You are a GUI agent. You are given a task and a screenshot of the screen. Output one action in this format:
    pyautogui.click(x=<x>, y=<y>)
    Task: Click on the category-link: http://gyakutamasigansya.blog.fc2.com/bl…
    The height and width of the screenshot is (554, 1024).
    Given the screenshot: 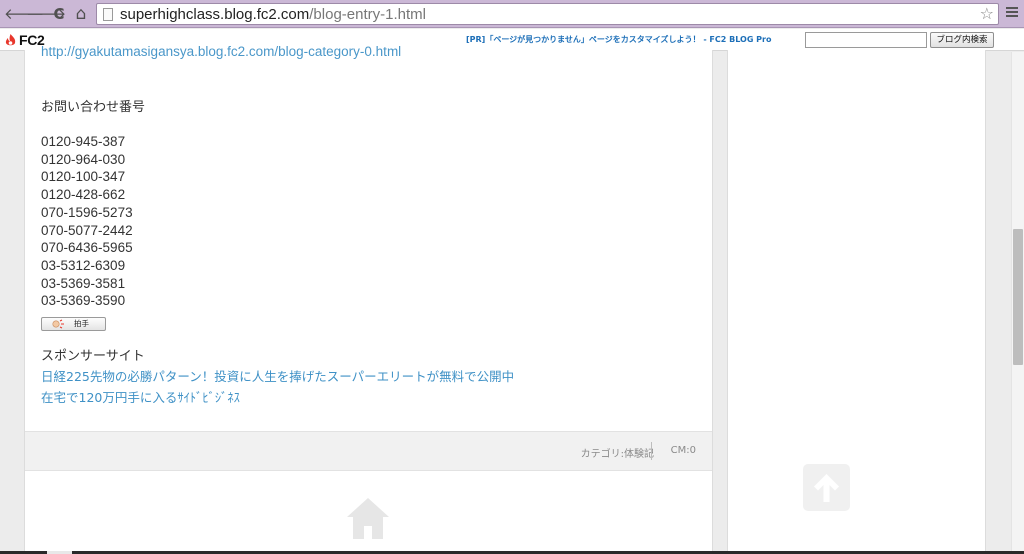 What is the action you would take?
    pyautogui.click(x=221, y=51)
    